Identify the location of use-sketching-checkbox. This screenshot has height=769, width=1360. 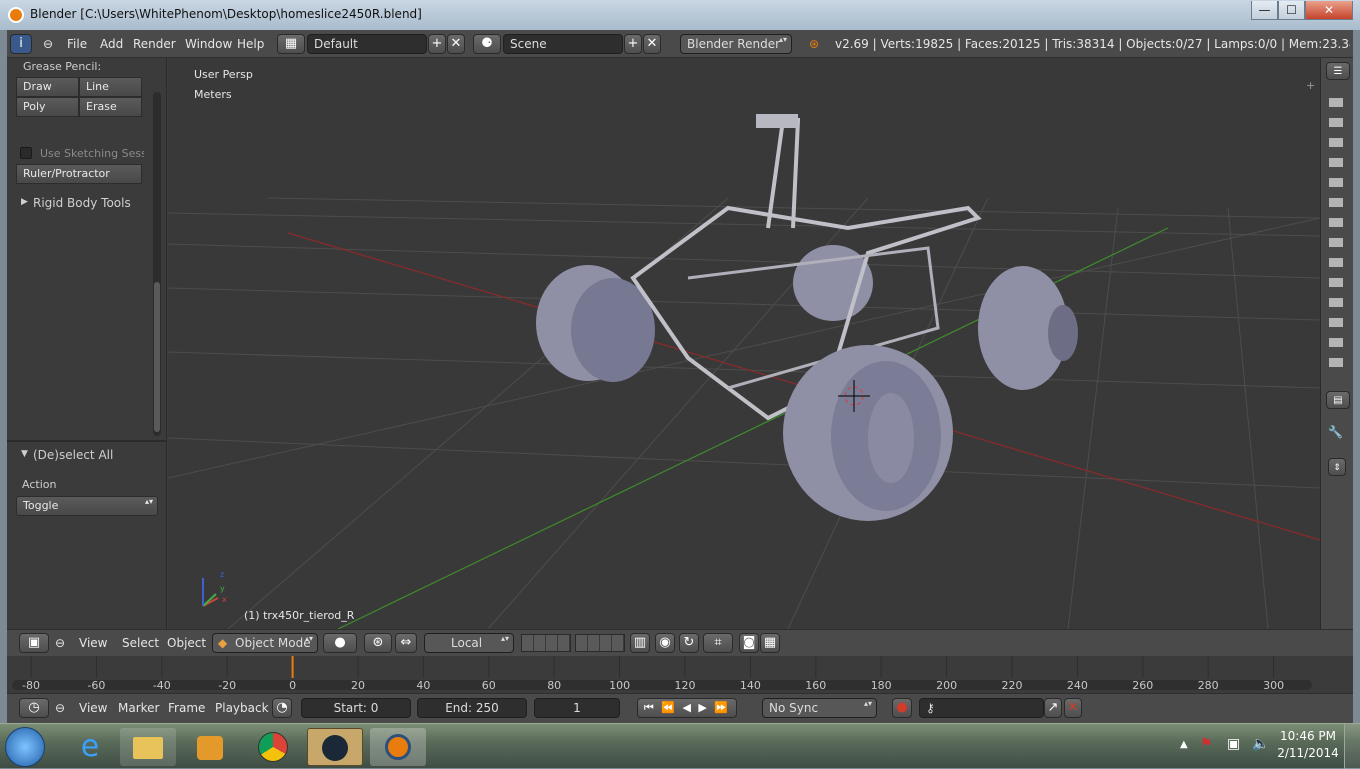
(26, 153).